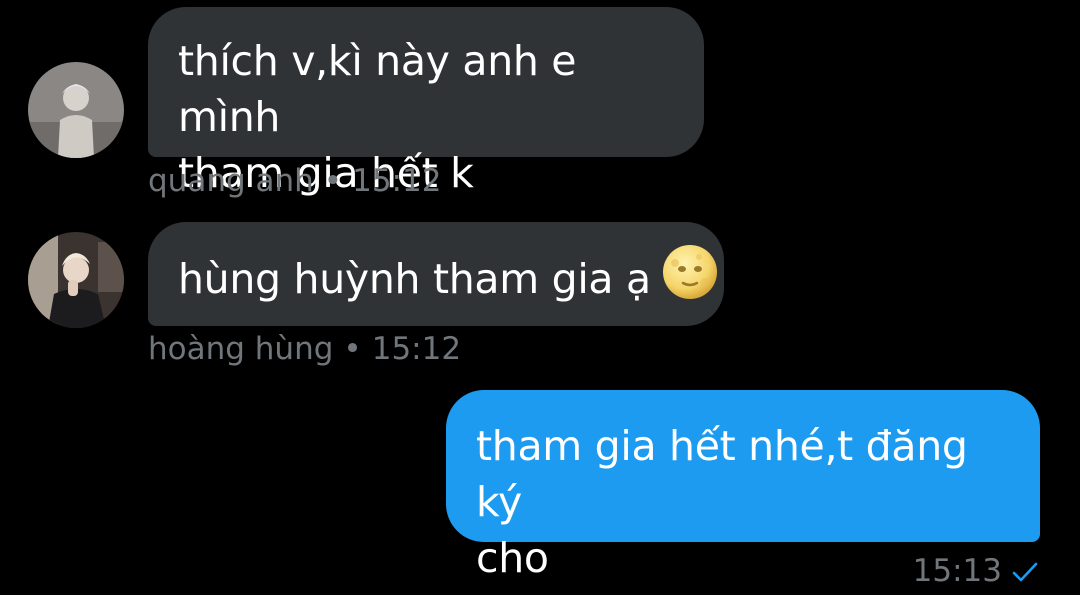 This screenshot has height=595, width=1080. Describe the element at coordinates (690, 279) in the screenshot. I see `full-moon-face-icon` at that location.